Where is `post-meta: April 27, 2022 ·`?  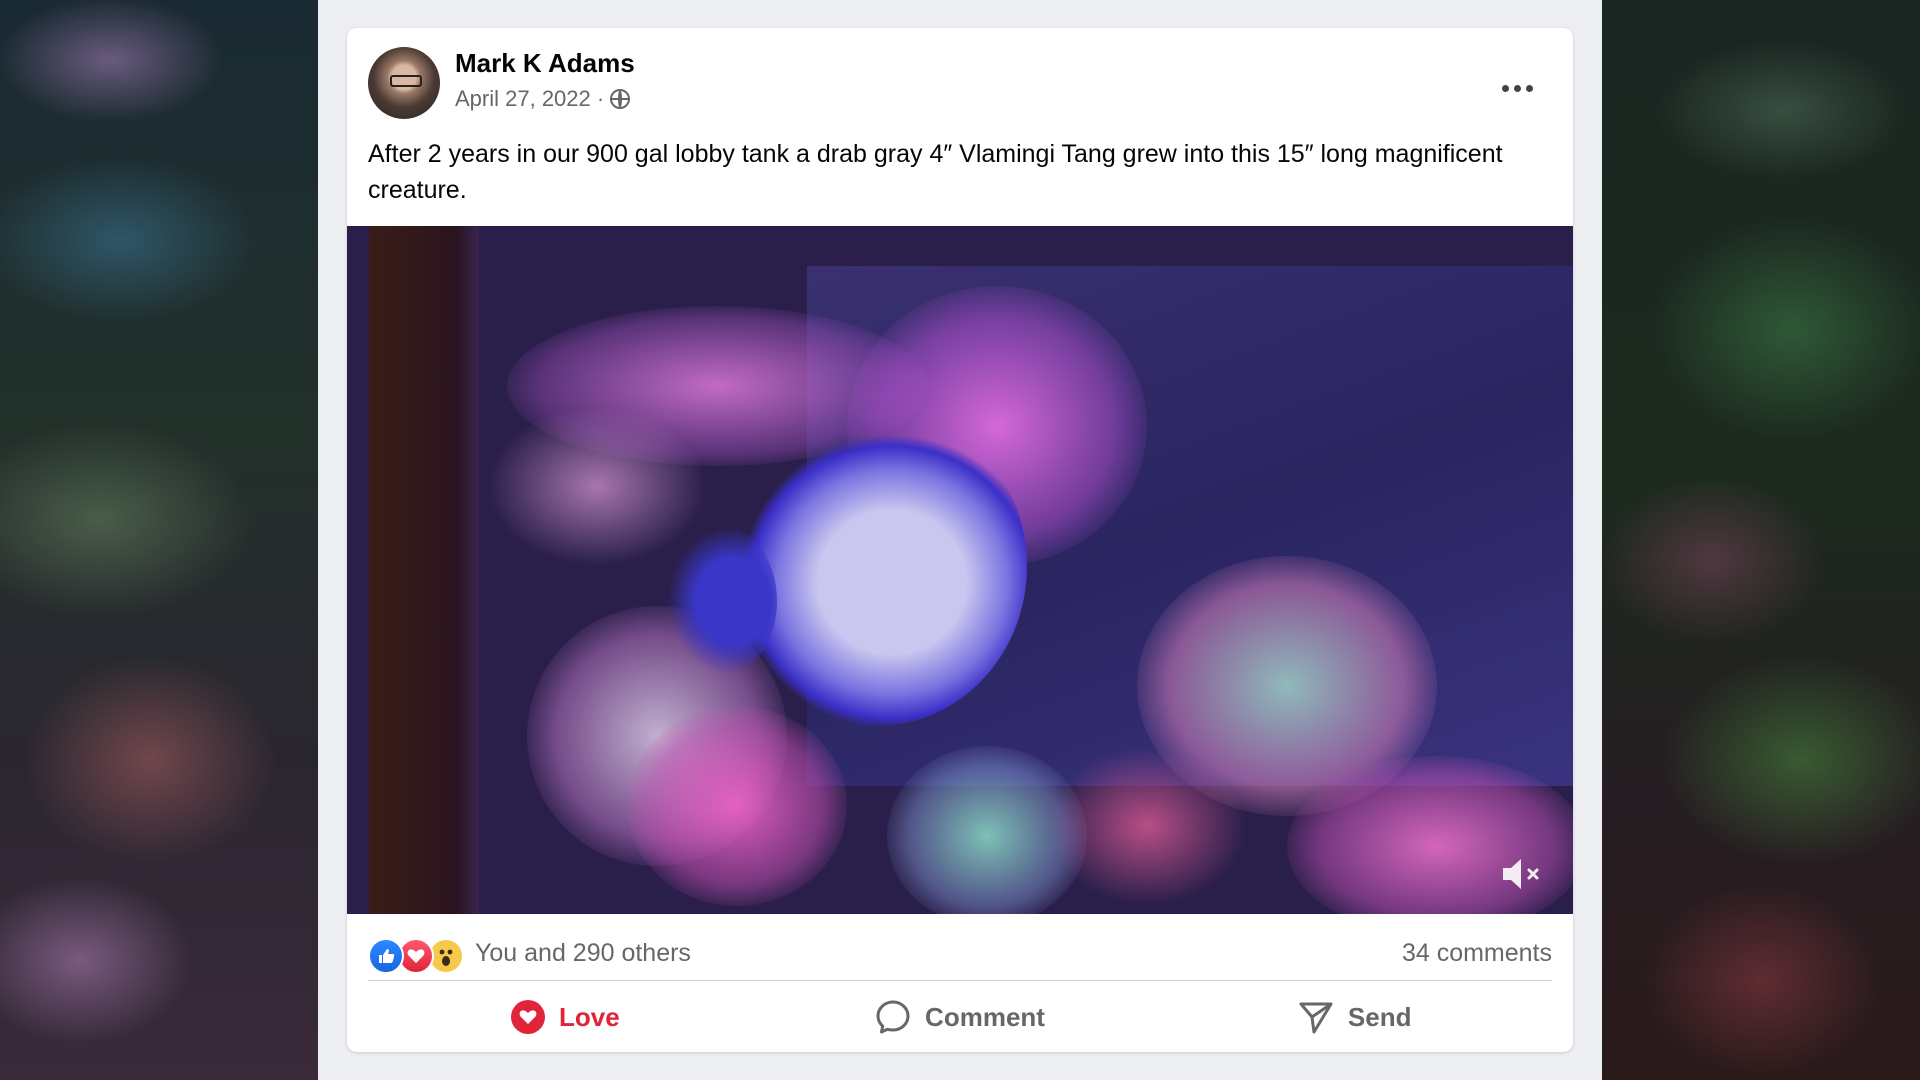 post-meta: April 27, 2022 · is located at coordinates (543, 99).